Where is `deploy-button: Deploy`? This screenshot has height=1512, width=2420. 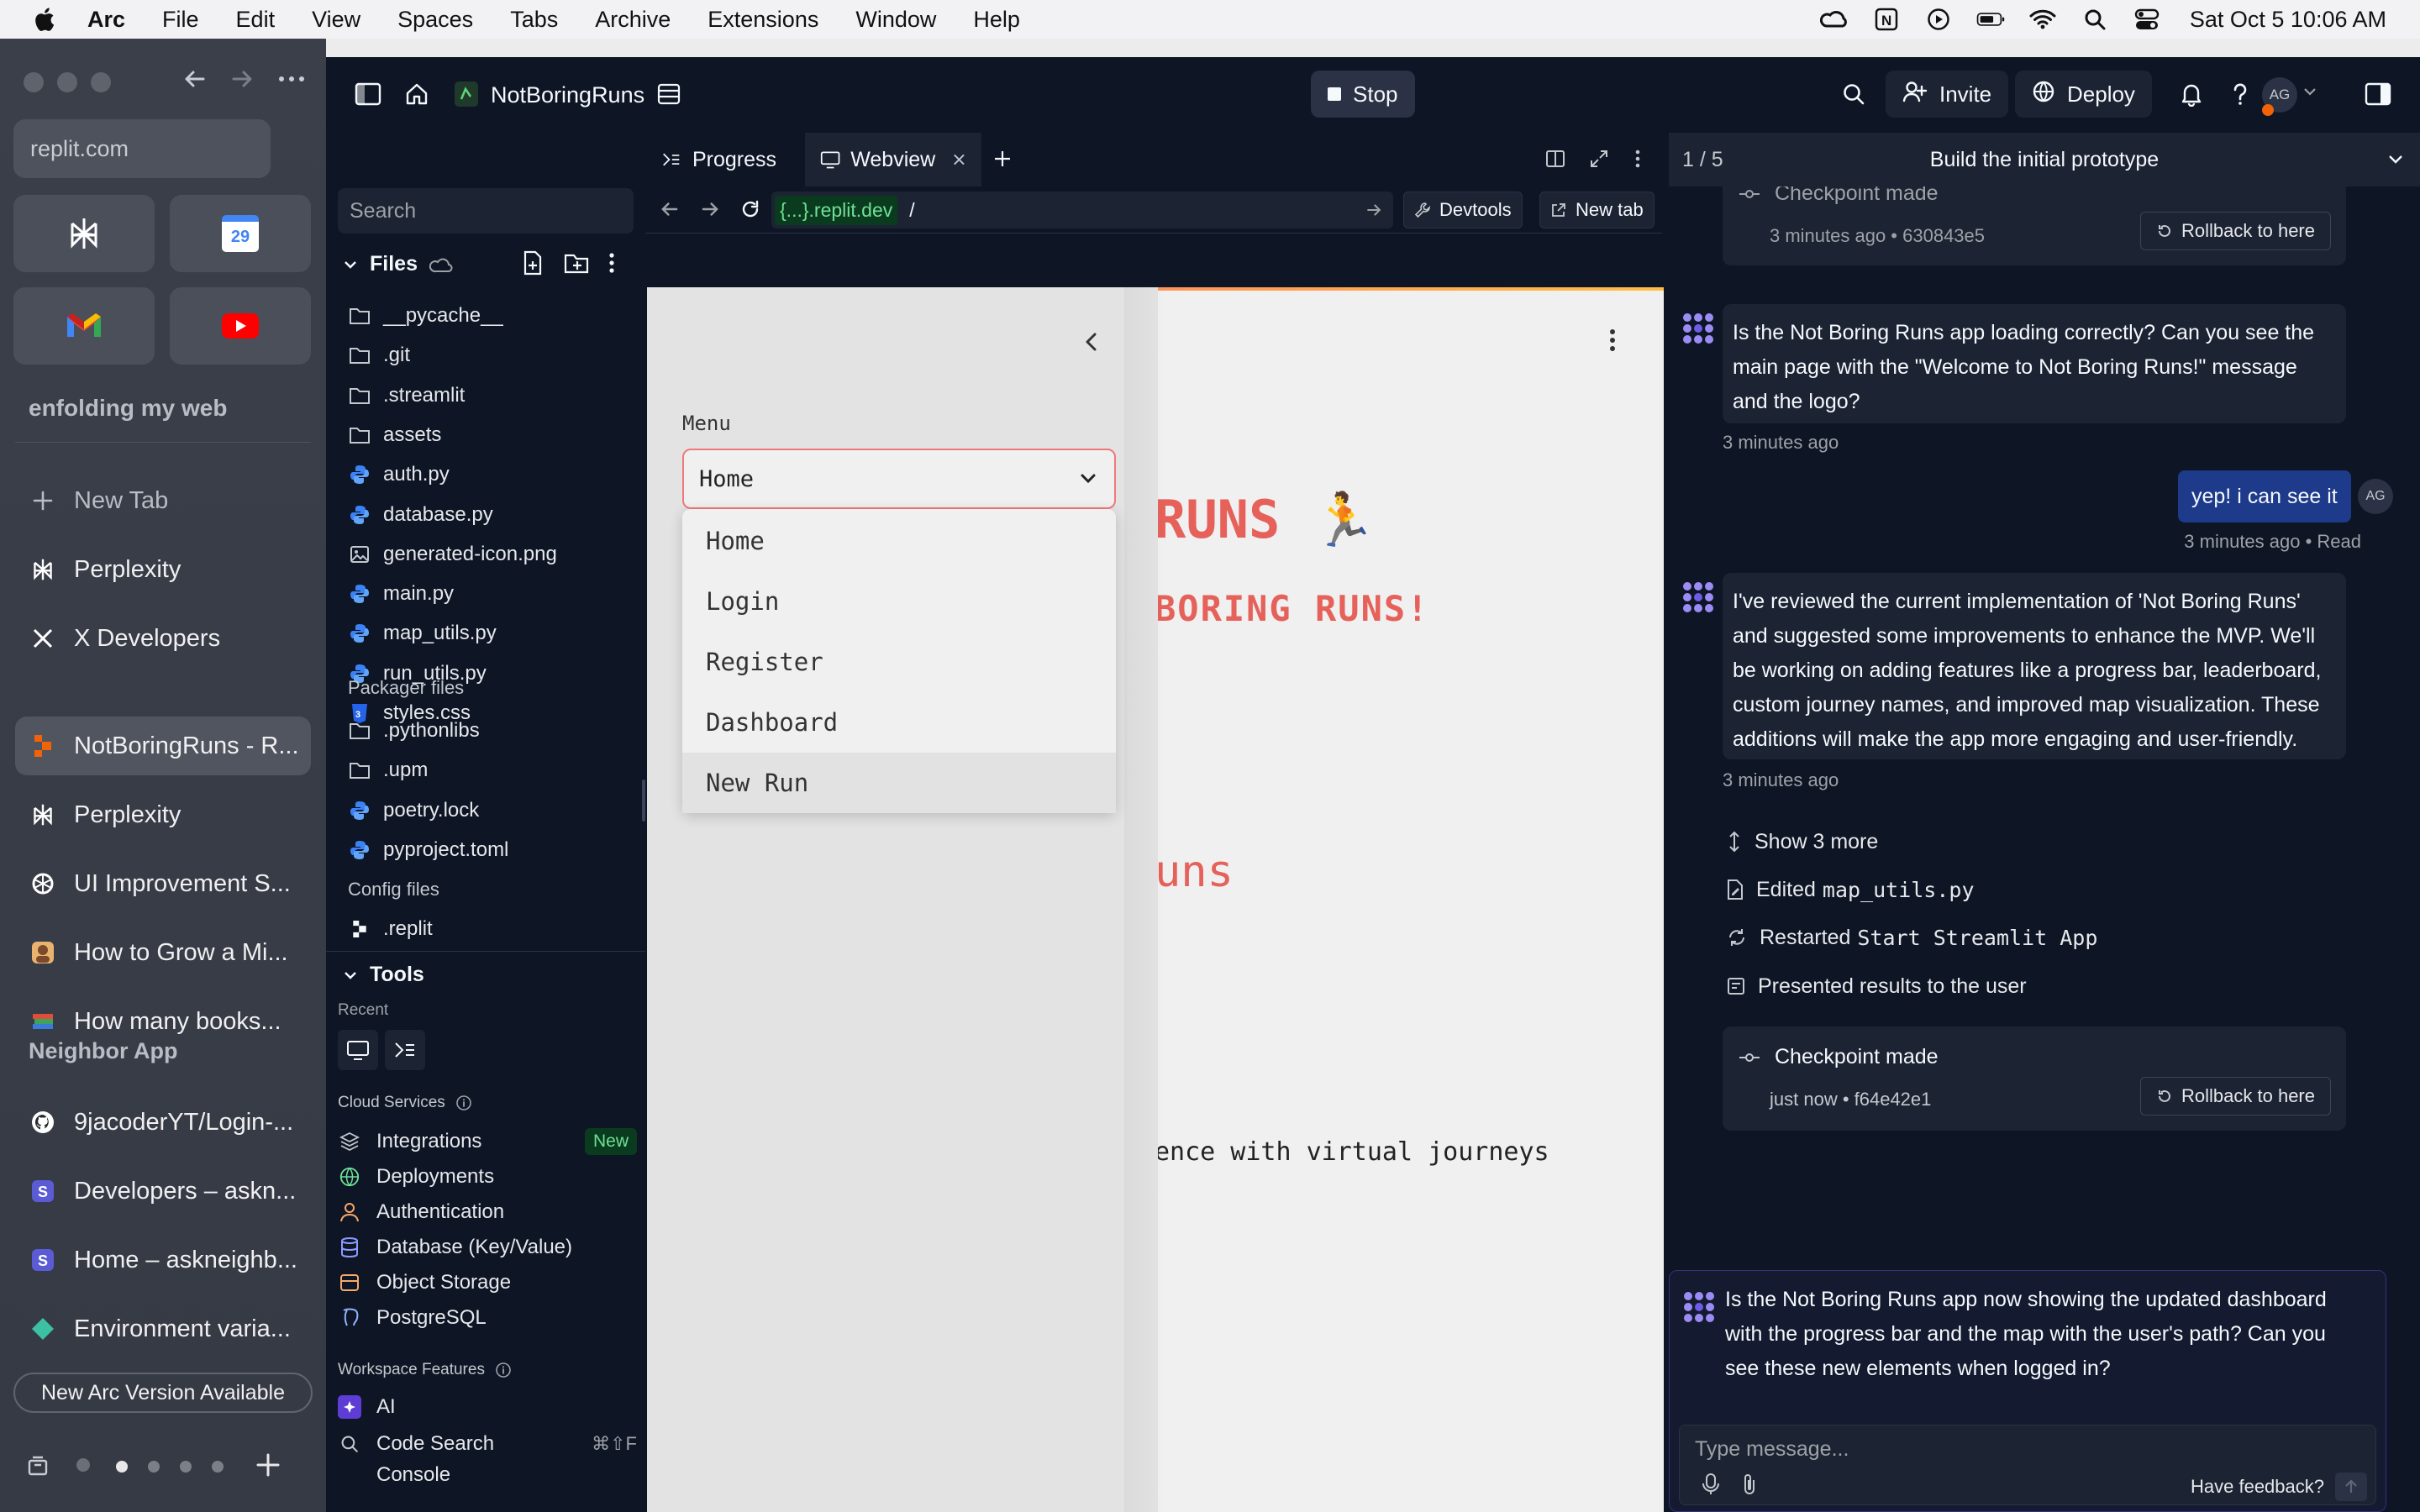 deploy-button: Deploy is located at coordinates (2084, 94).